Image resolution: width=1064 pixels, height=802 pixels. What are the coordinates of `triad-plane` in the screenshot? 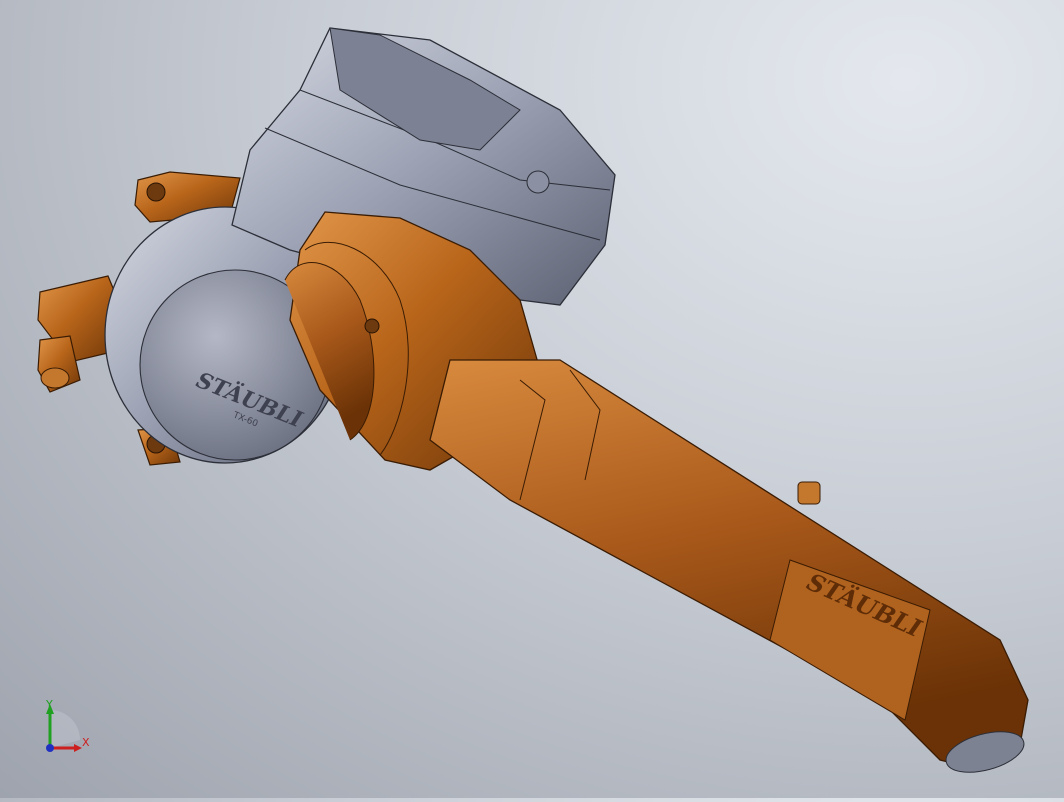 It's located at (65, 729).